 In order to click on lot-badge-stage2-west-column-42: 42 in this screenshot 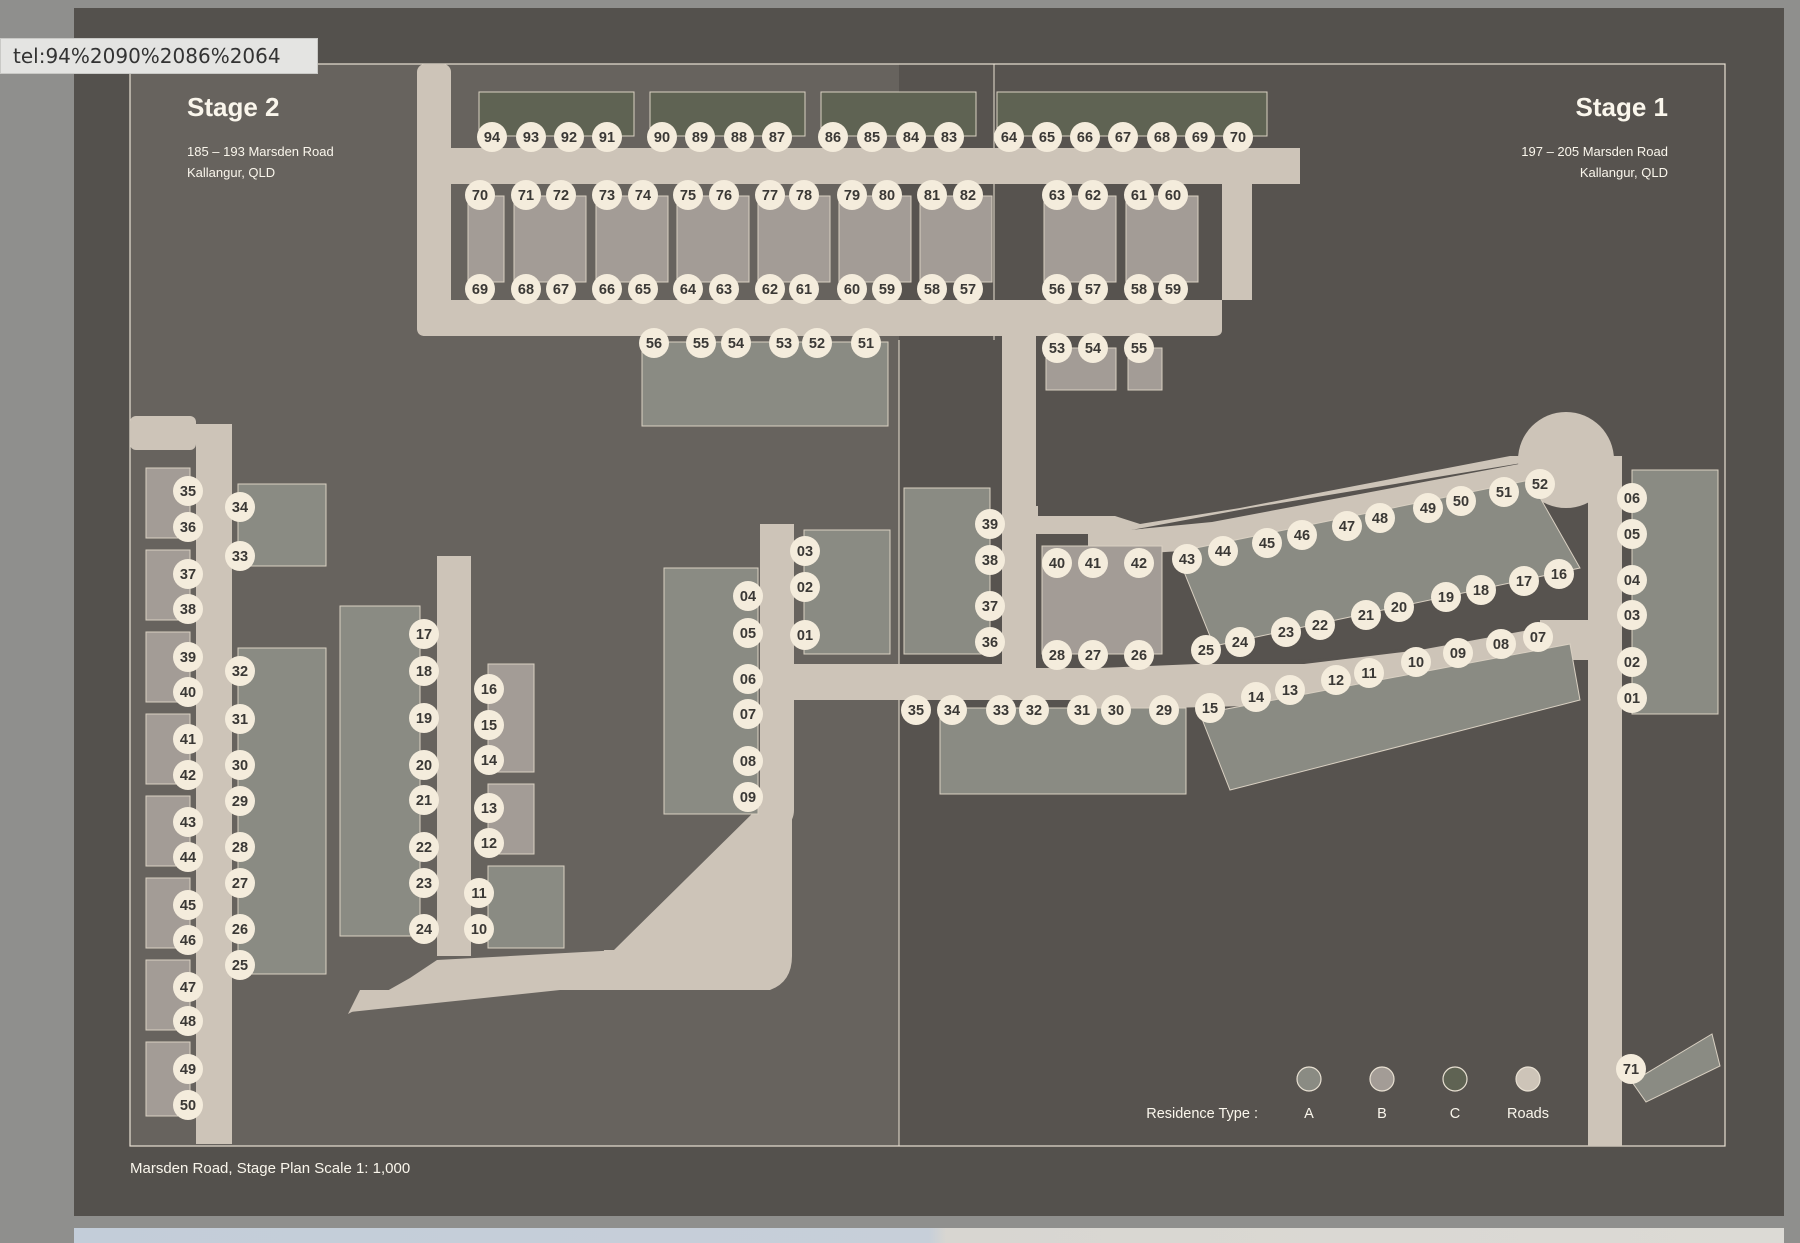, I will do `click(188, 775)`.